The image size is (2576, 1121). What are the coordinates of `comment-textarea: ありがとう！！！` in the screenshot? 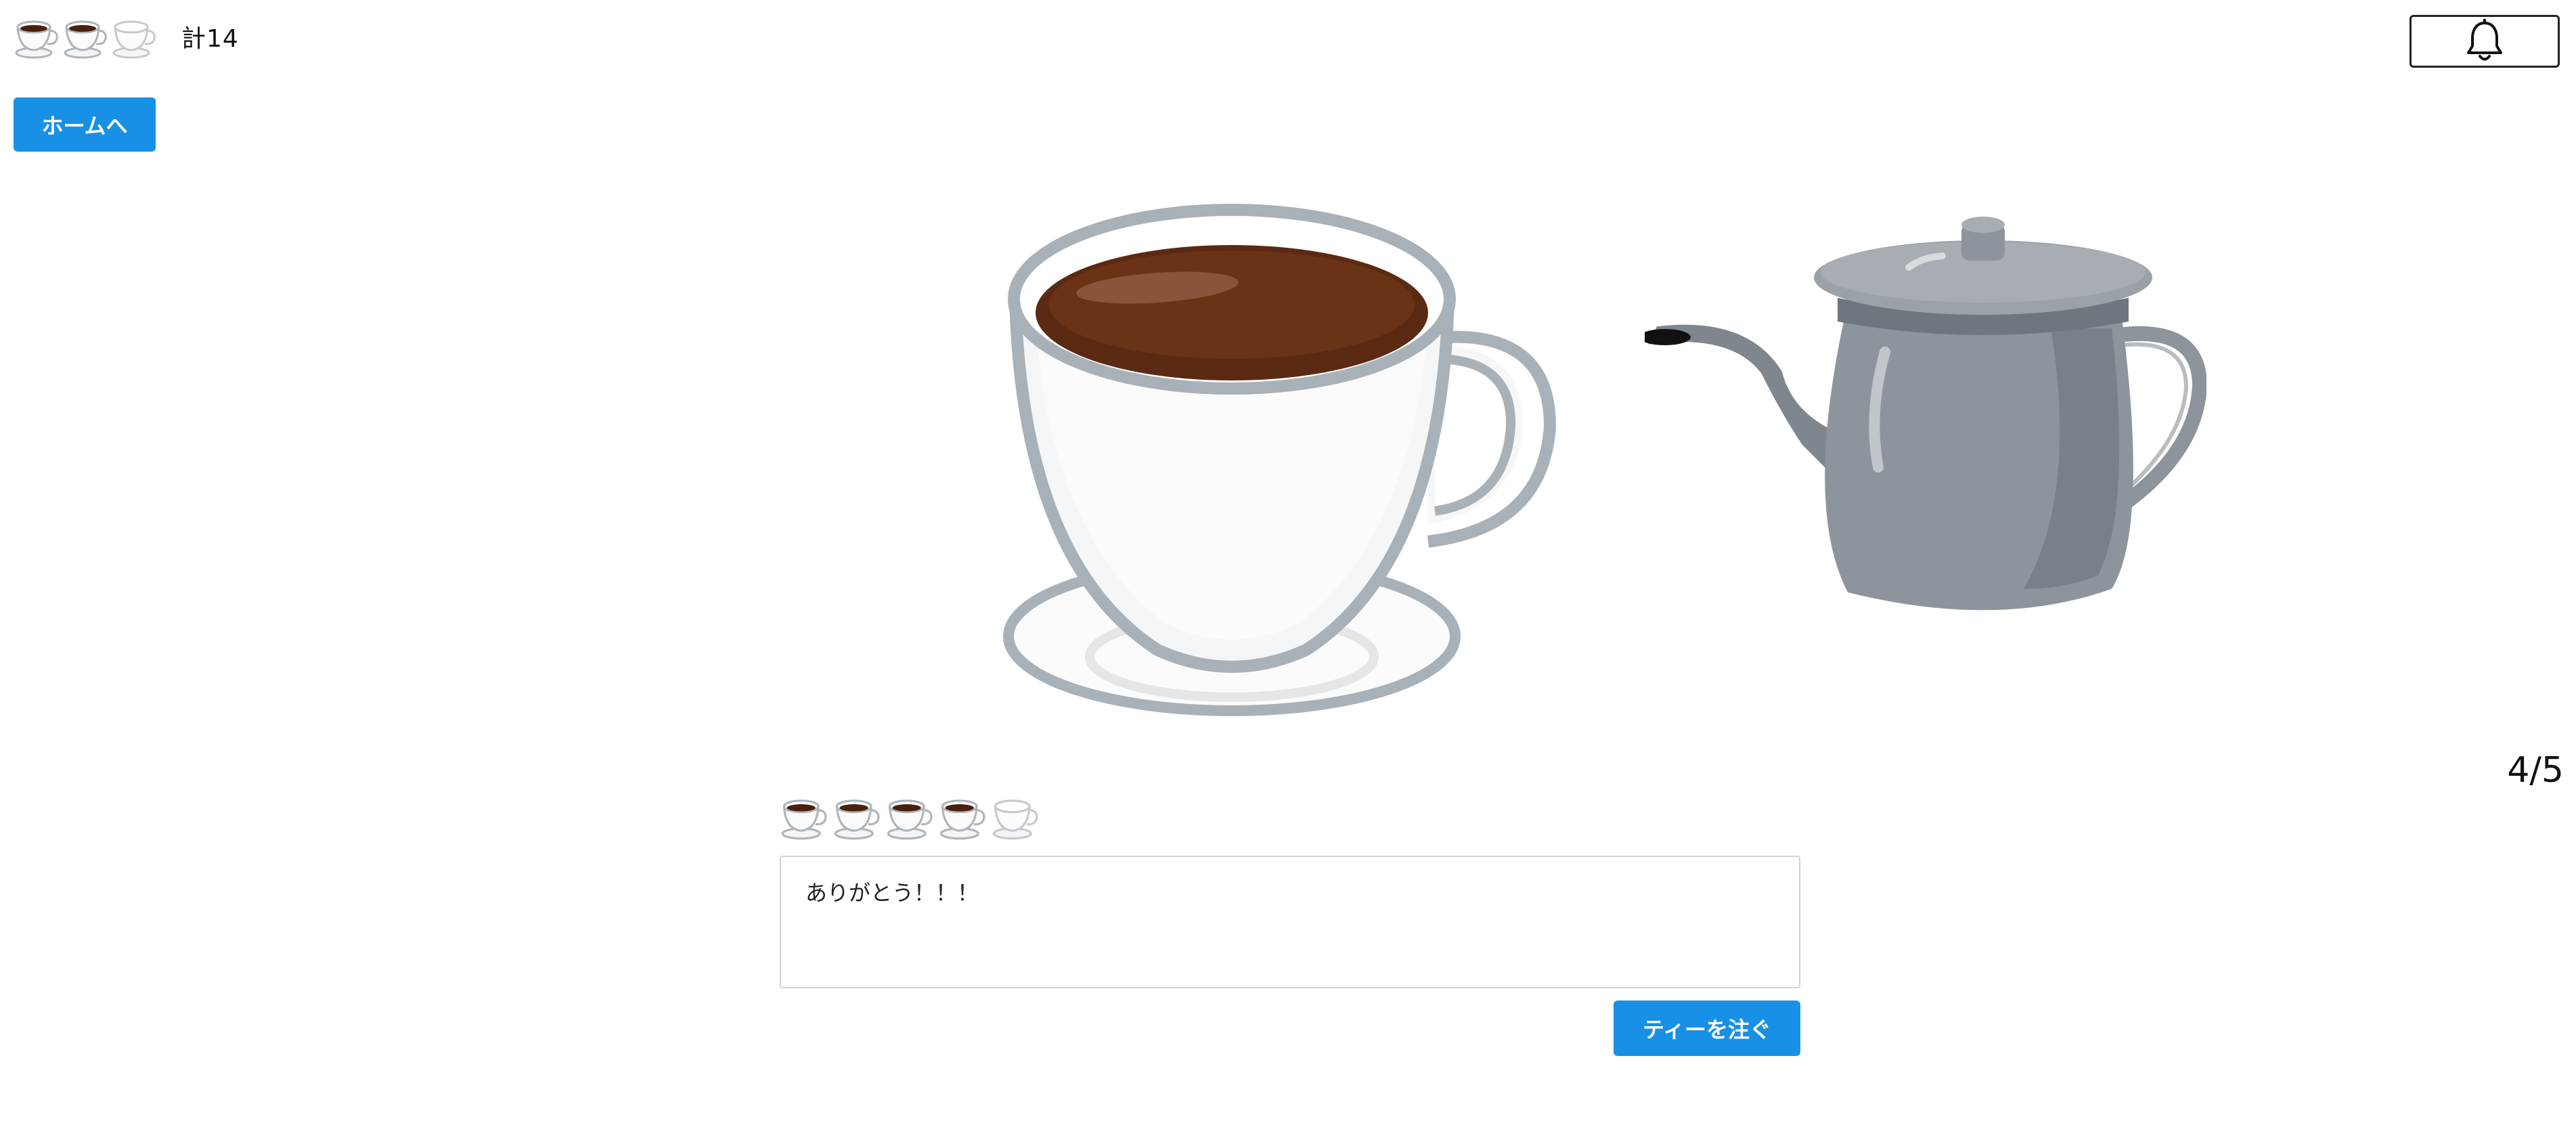 It's located at (1290, 922).